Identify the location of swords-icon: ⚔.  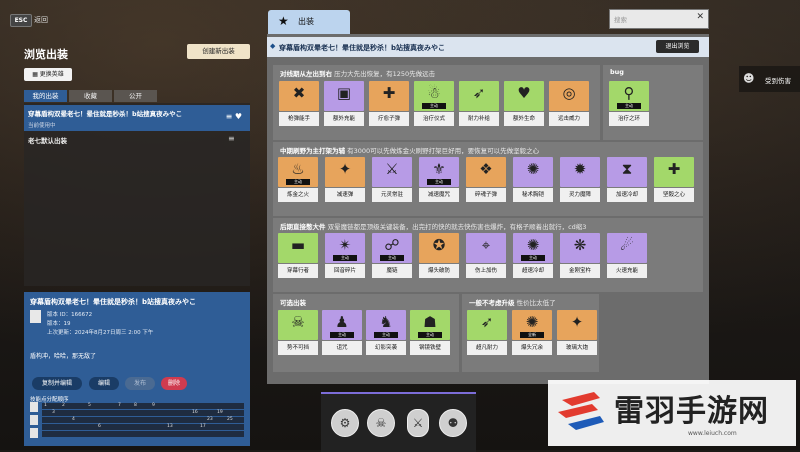
(418, 423).